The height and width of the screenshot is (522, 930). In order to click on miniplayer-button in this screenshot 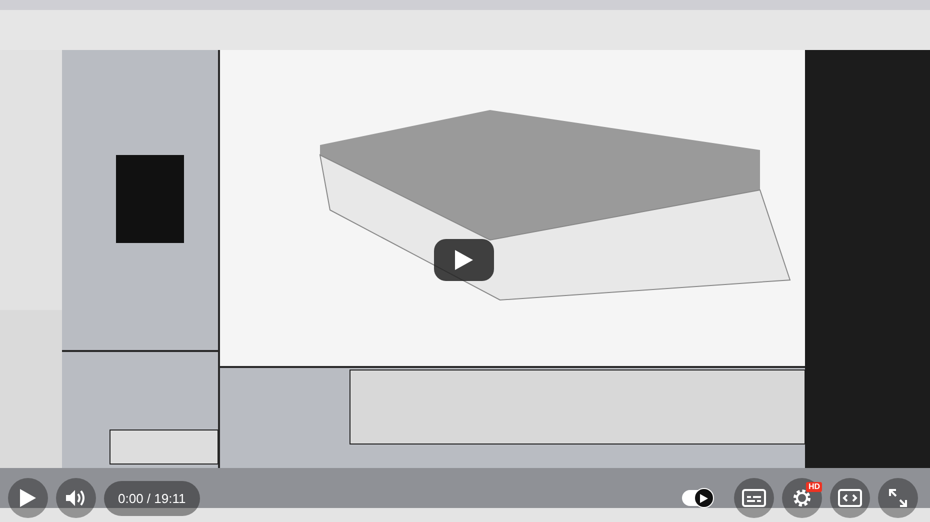, I will do `click(850, 498)`.